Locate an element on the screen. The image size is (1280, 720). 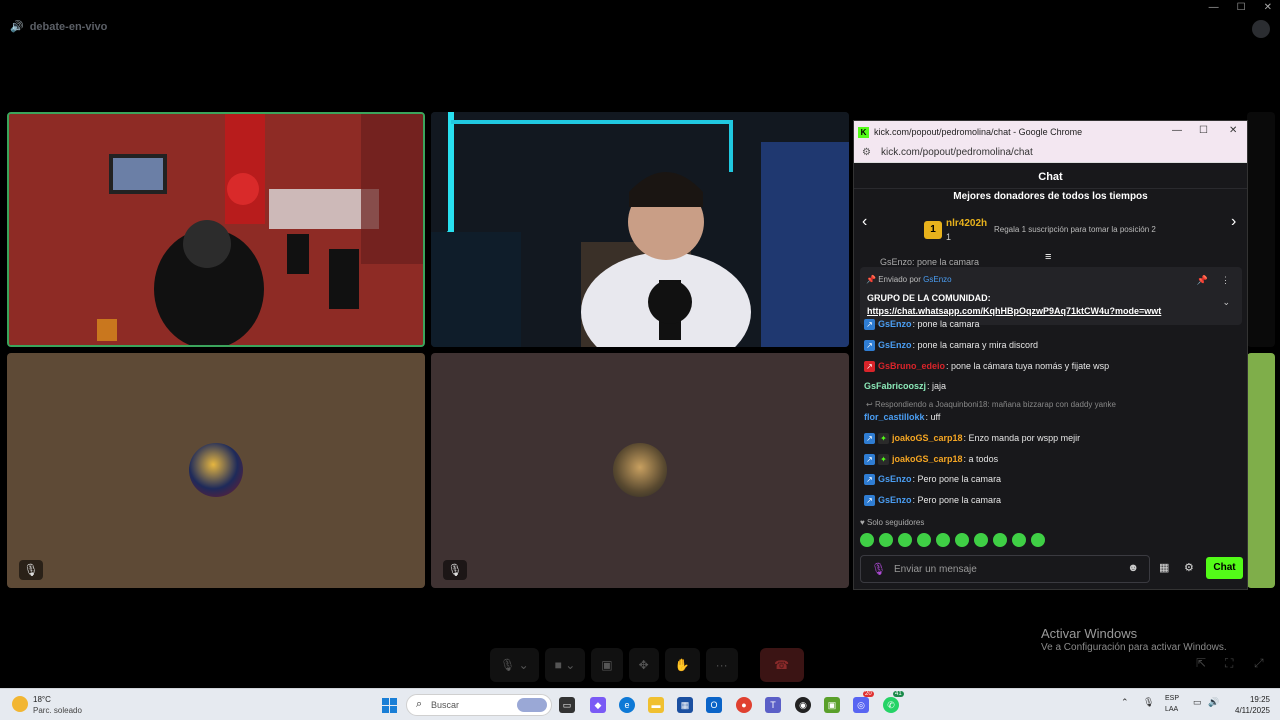
chrome-icon: ● is located at coordinates (744, 705).